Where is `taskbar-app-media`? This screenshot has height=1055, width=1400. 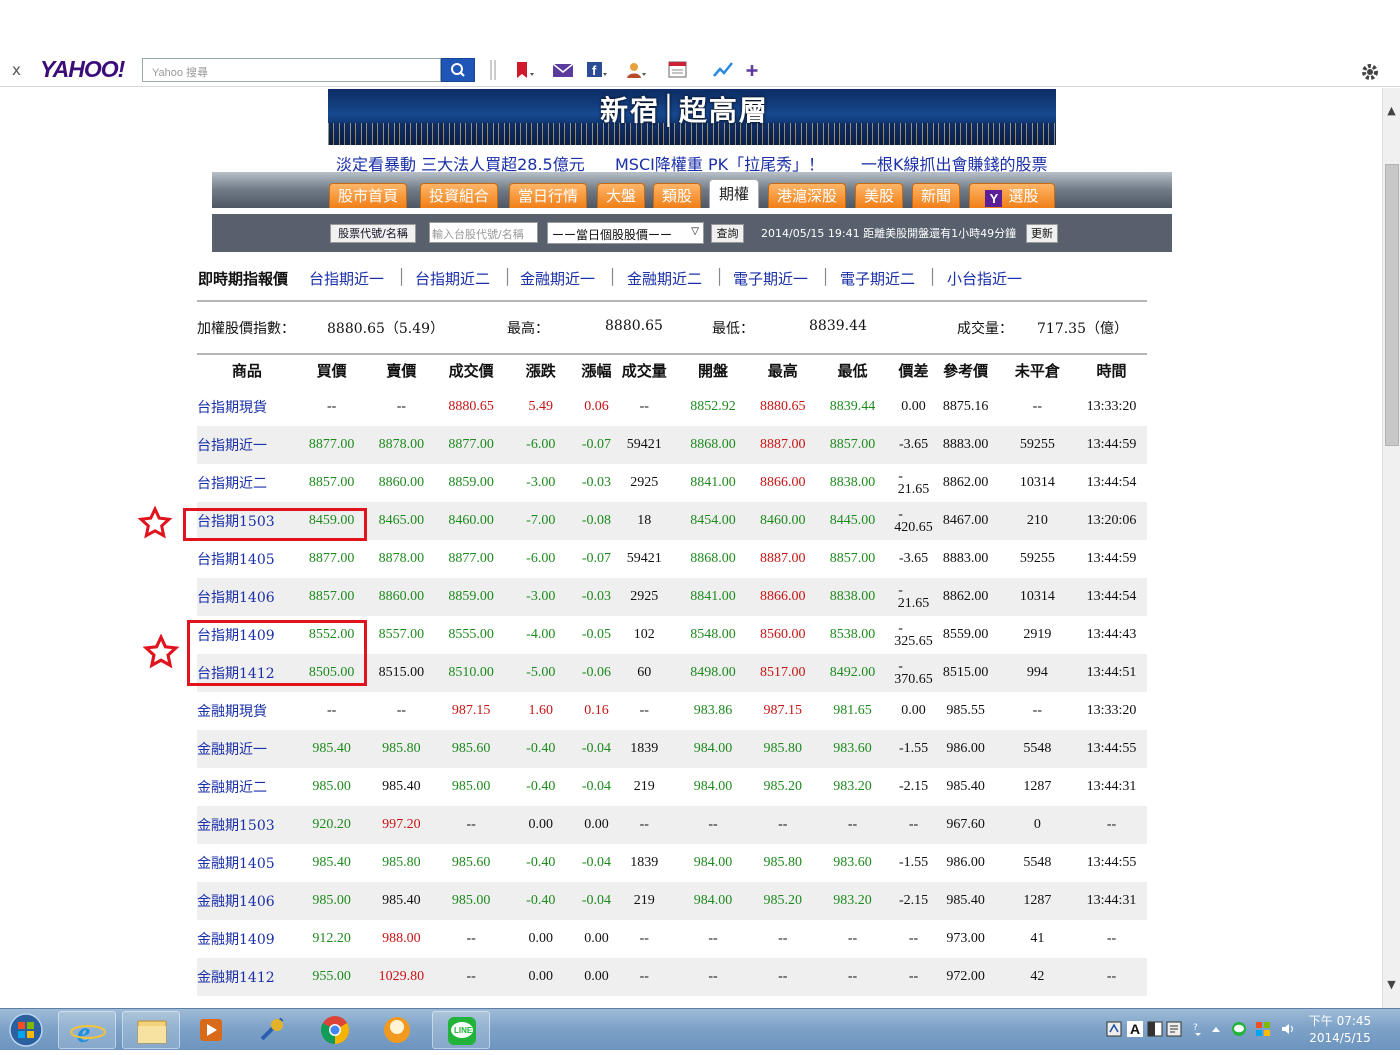
taskbar-app-media is located at coordinates (211, 1030).